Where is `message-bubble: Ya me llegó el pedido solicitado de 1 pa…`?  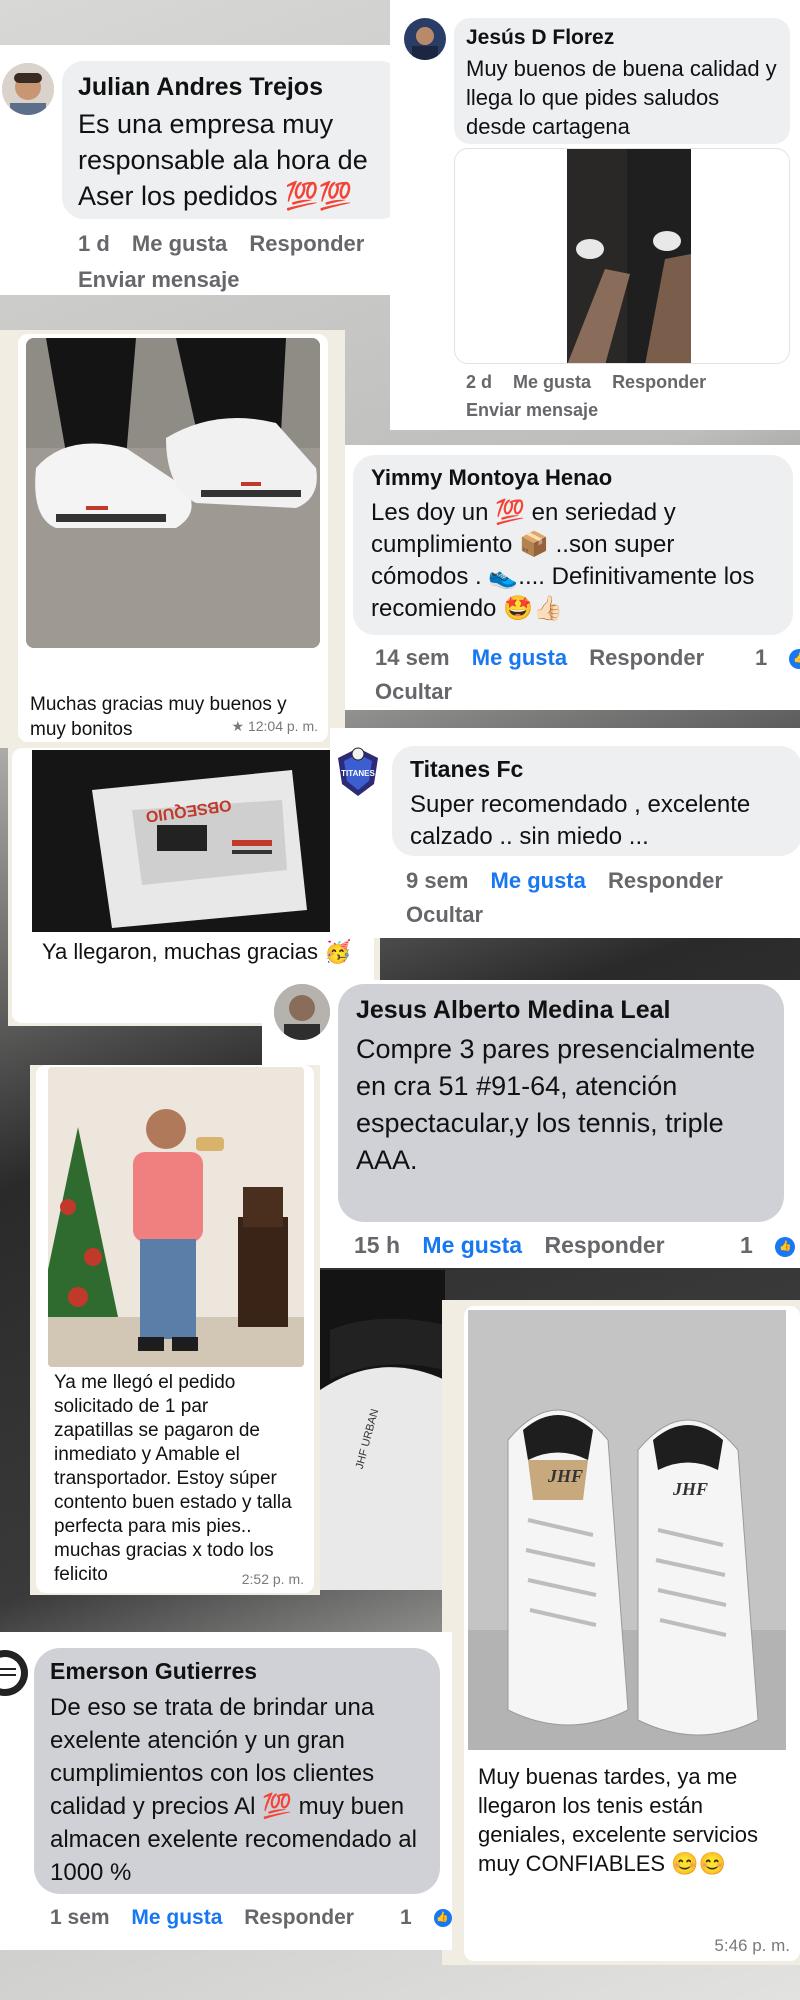
message-bubble: Ya me llegó el pedido solicitado de 1 pa… is located at coordinates (175, 1329).